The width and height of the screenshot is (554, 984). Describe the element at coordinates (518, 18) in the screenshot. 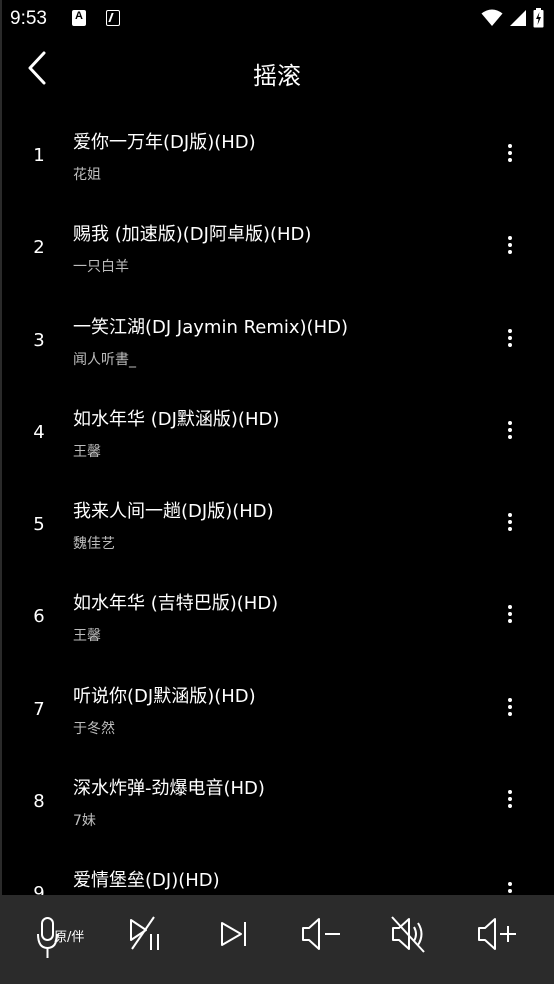

I see `cell-signal-icon` at that location.